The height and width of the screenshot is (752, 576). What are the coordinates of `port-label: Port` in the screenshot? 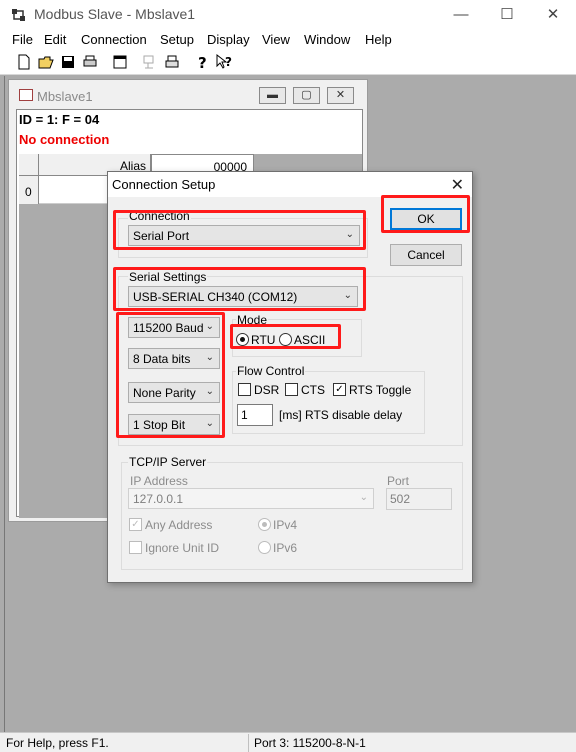 It's located at (398, 481).